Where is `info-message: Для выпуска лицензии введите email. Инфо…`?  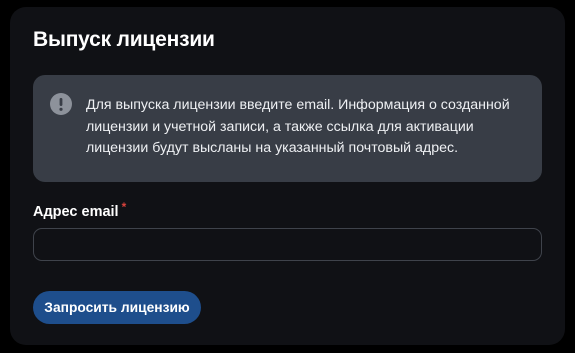
info-message: Для выпуска лицензии введите email. Инфо… is located at coordinates (298, 126).